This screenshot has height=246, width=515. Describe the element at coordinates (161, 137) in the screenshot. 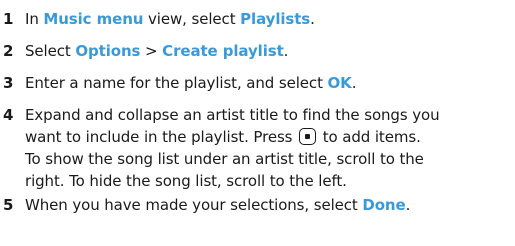

I see `step-text-part: want to include in the playlist. Press` at that location.